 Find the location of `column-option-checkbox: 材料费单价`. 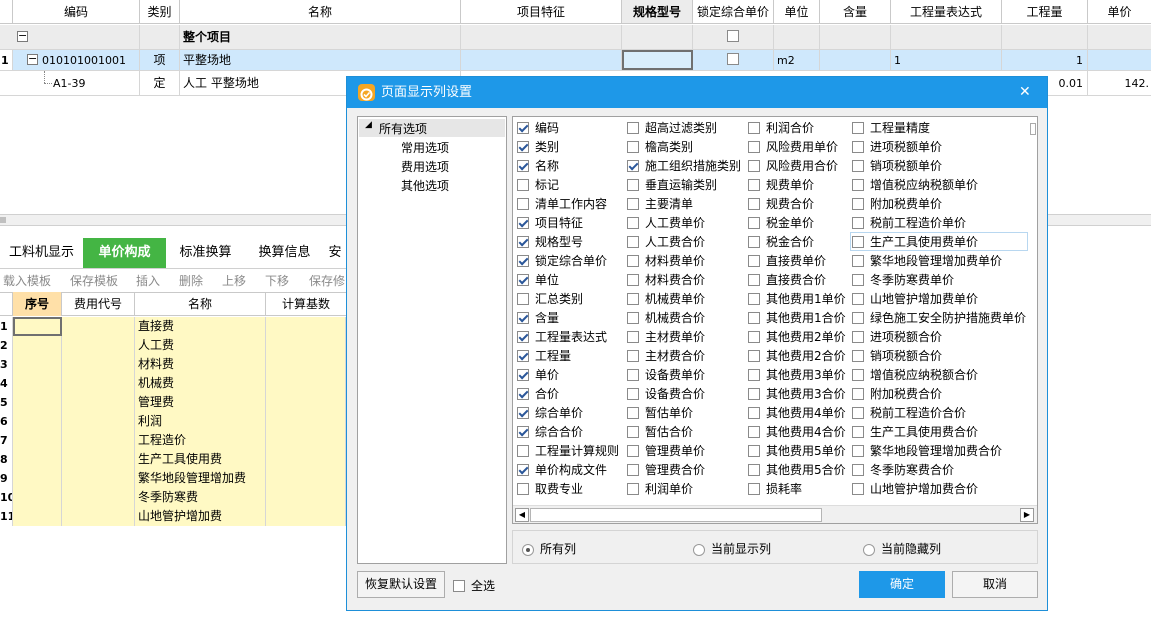

column-option-checkbox: 材料费单价 is located at coordinates (666, 261).